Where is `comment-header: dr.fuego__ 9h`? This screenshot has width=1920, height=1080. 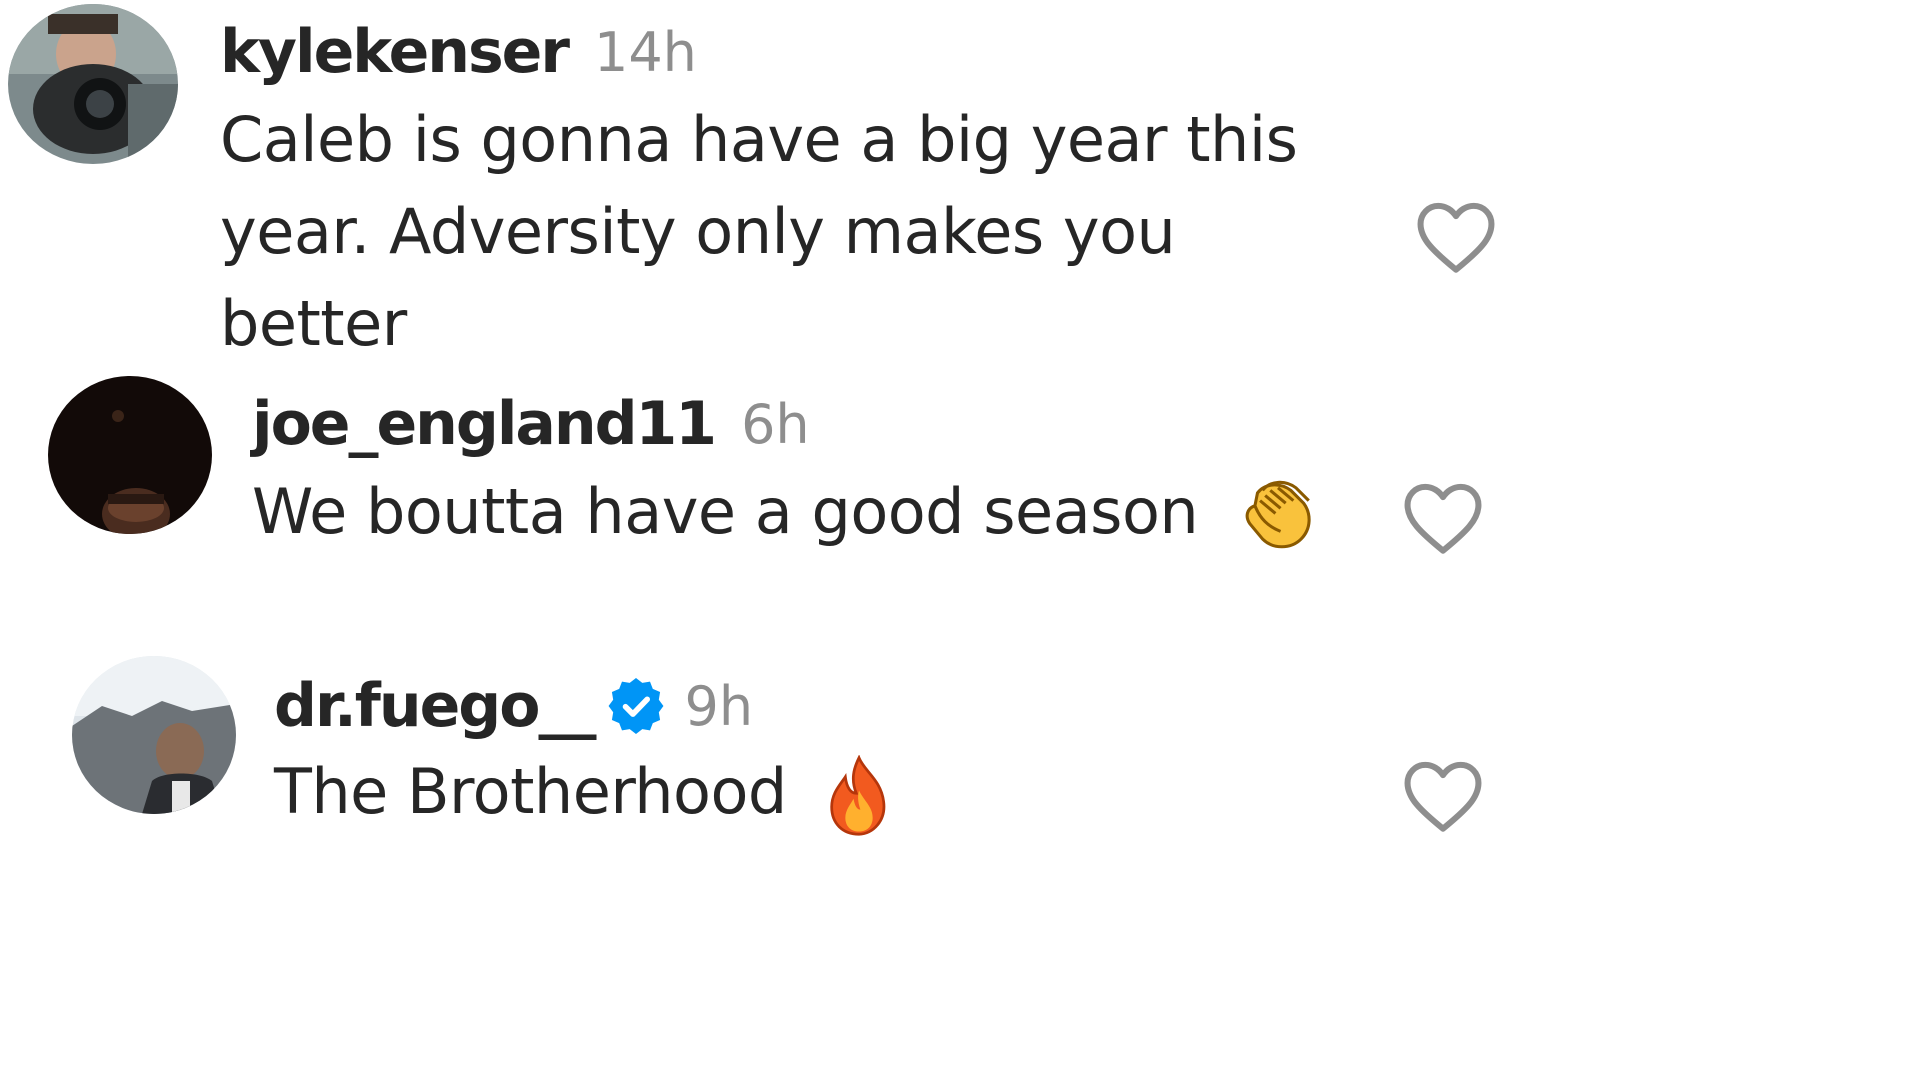
comment-header: dr.fuego__ 9h is located at coordinates (513, 706).